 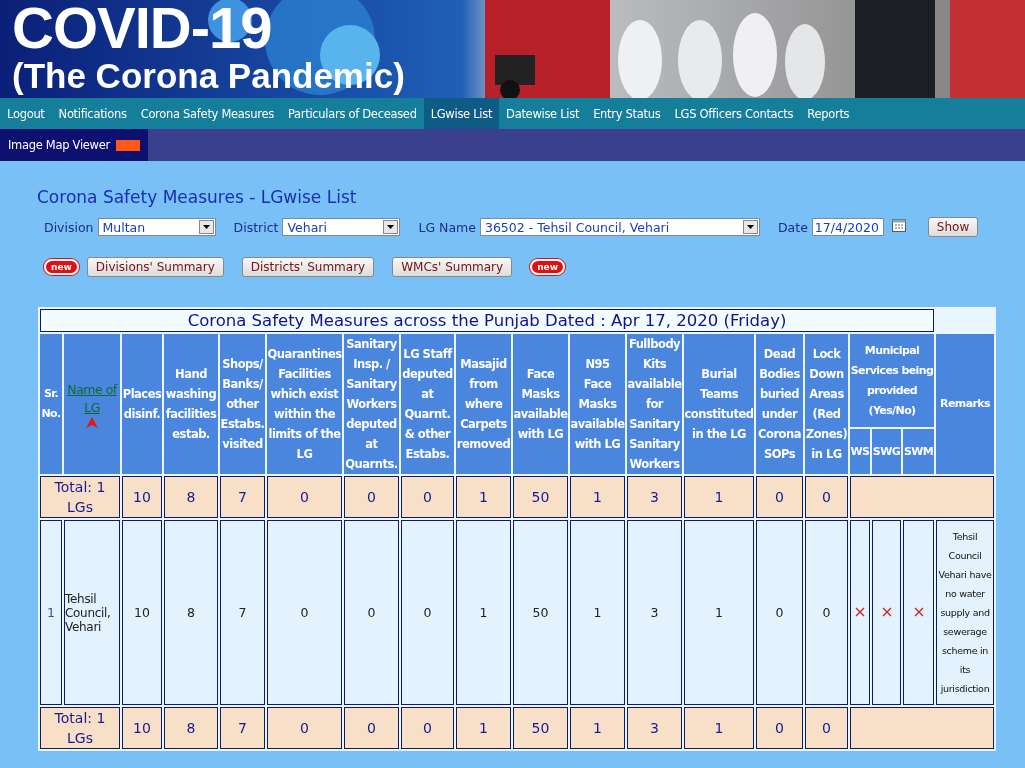 I want to click on banner-title: COVID-19, so click(x=142, y=28).